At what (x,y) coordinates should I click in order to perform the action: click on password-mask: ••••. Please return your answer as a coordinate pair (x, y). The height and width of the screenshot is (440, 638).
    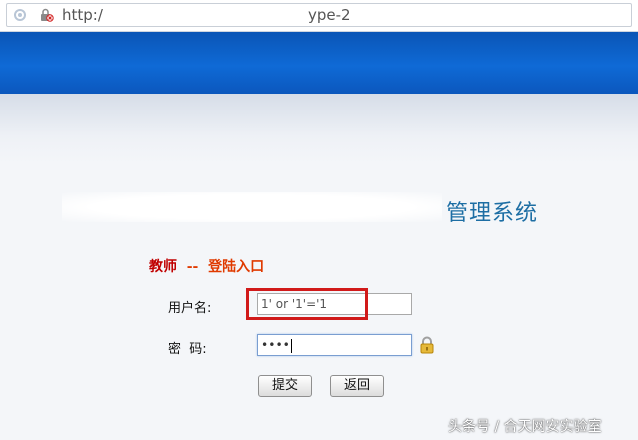
    Looking at the image, I should click on (275, 345).